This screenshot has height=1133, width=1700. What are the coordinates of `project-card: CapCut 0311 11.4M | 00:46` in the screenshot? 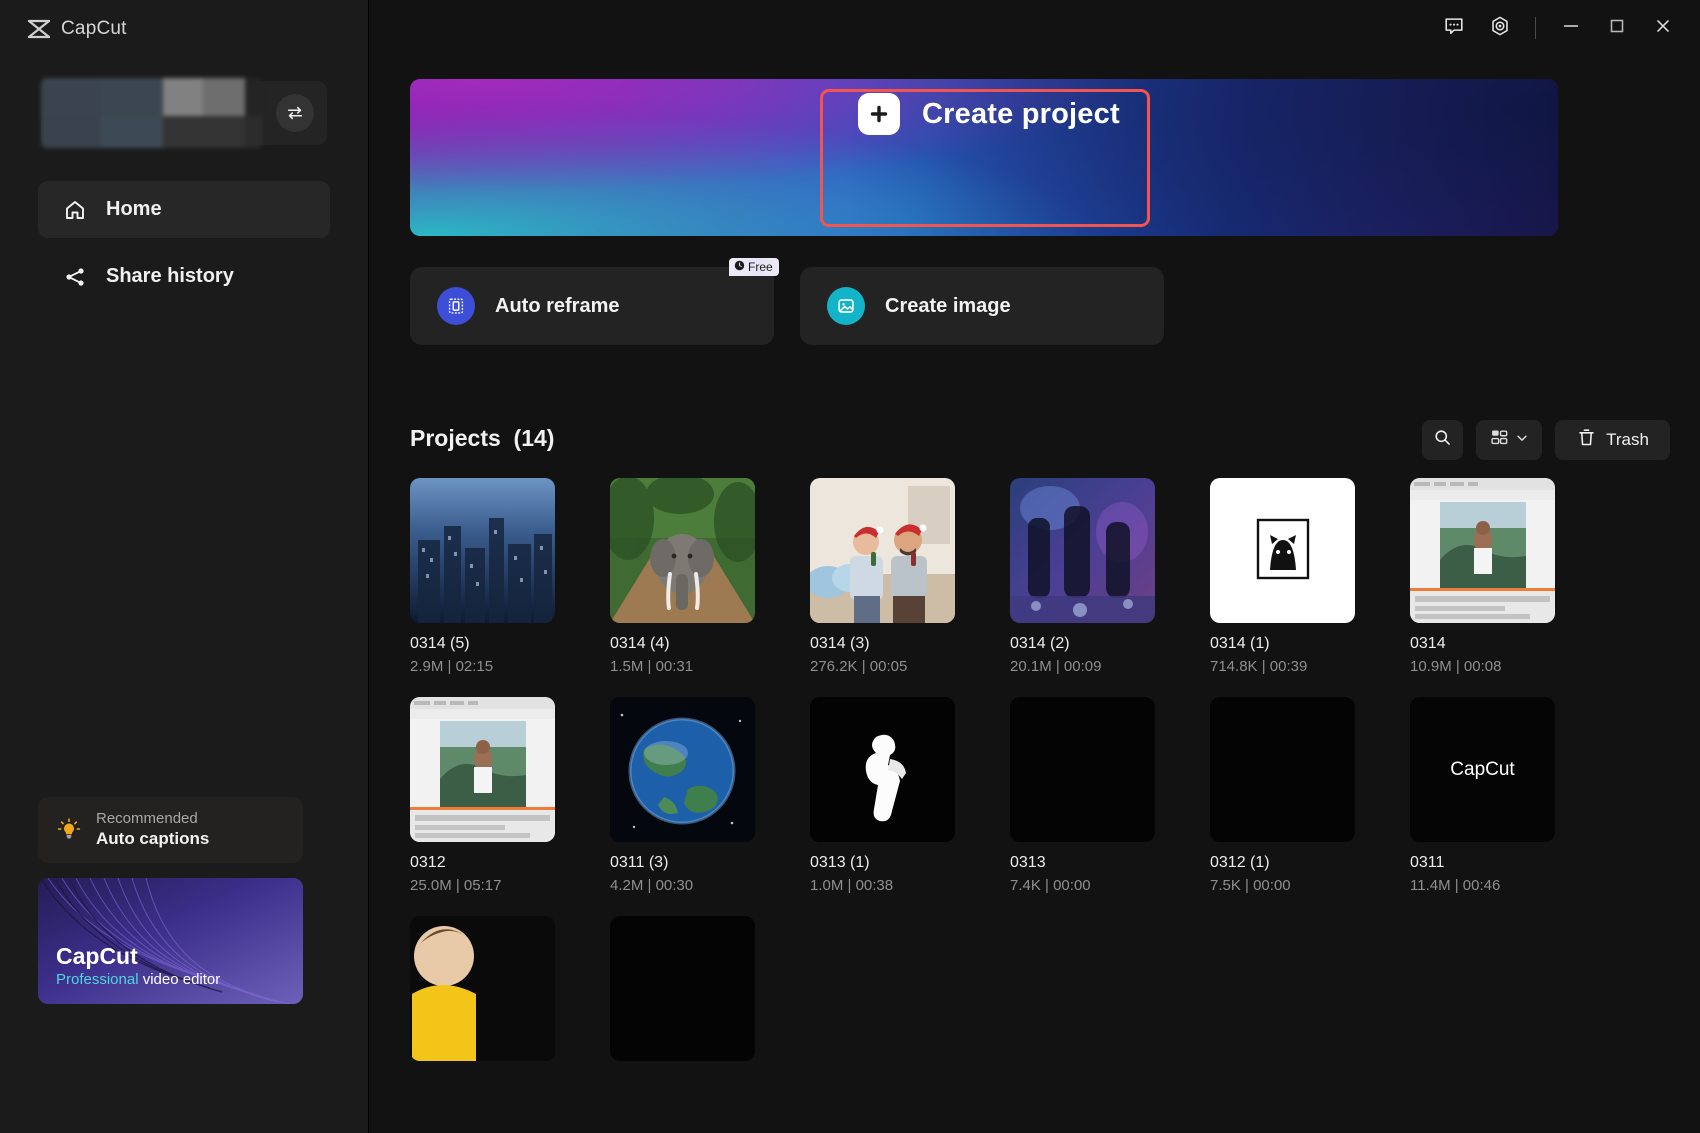 It's located at (1482, 795).